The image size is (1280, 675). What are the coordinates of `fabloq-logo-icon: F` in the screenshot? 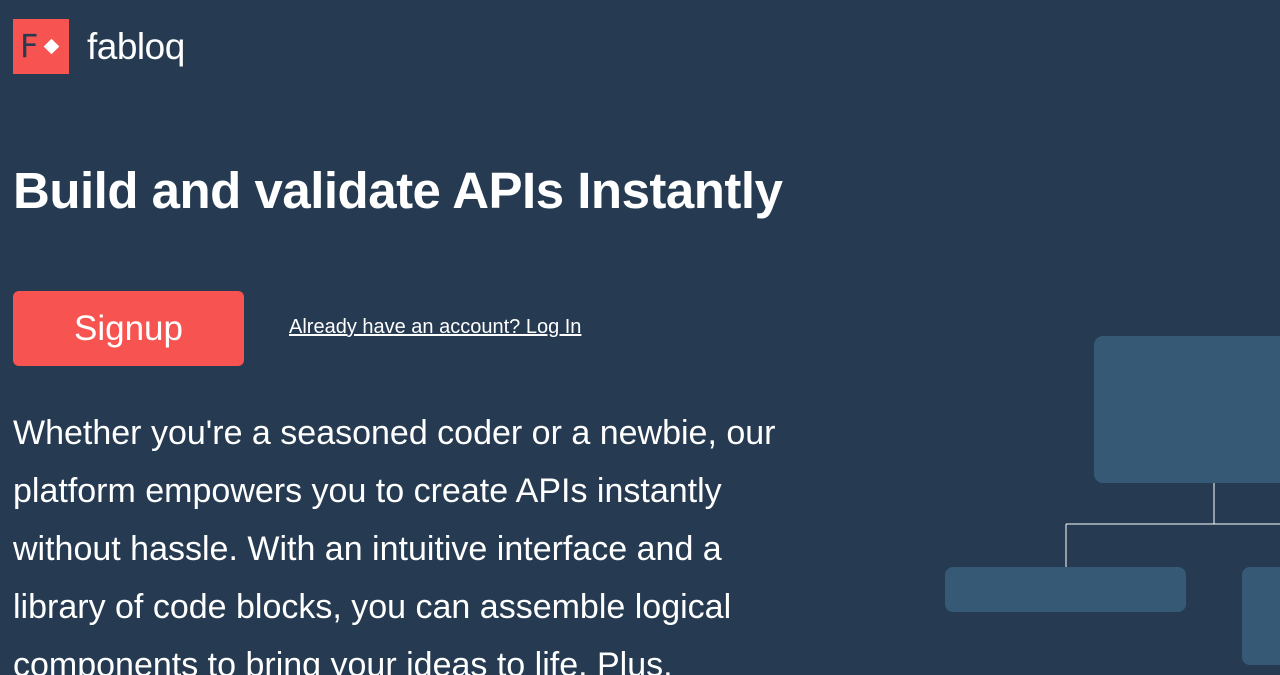 It's located at (41, 46).